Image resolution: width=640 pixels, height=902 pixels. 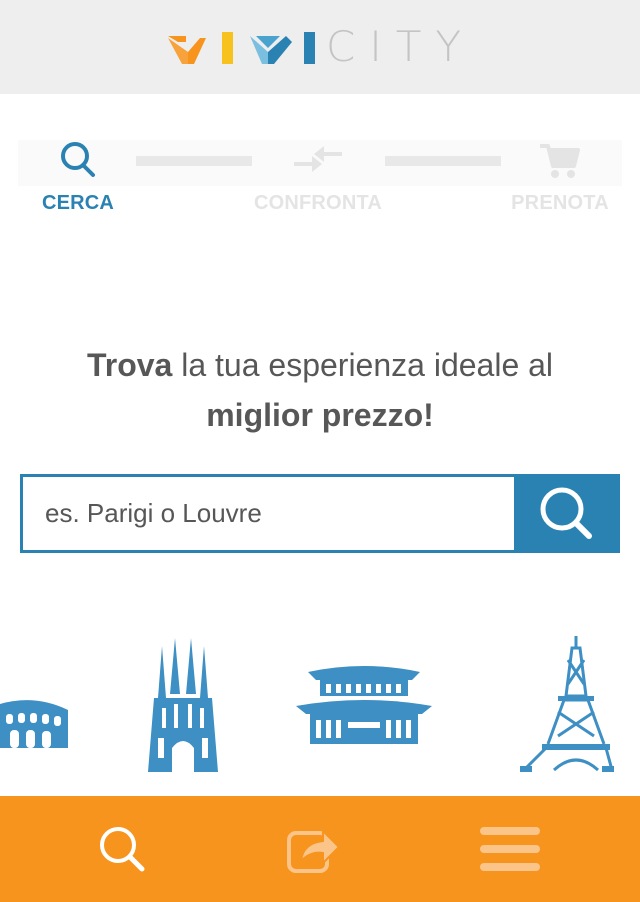 I want to click on bottom-share-button, so click(x=313, y=849).